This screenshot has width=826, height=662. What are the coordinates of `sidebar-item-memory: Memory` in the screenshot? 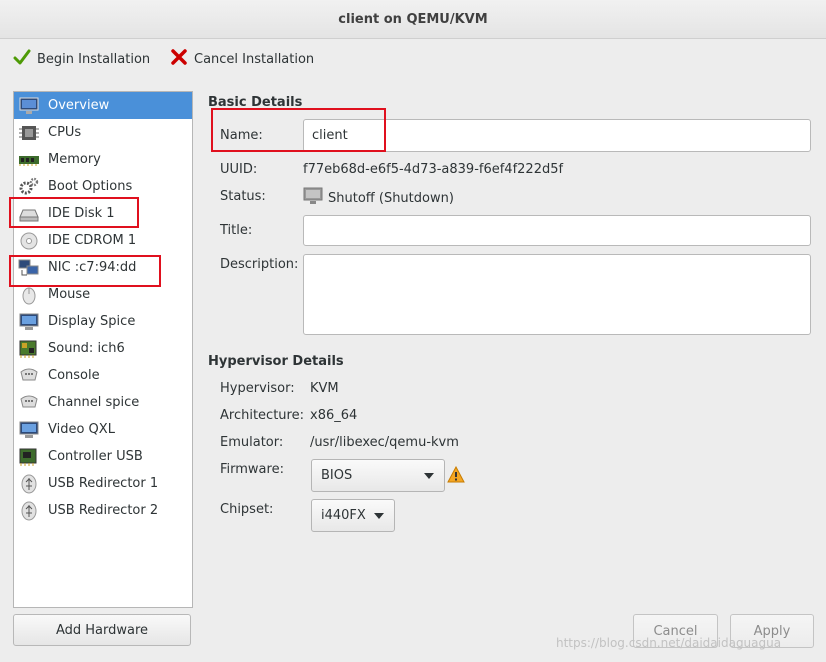 It's located at (103, 159).